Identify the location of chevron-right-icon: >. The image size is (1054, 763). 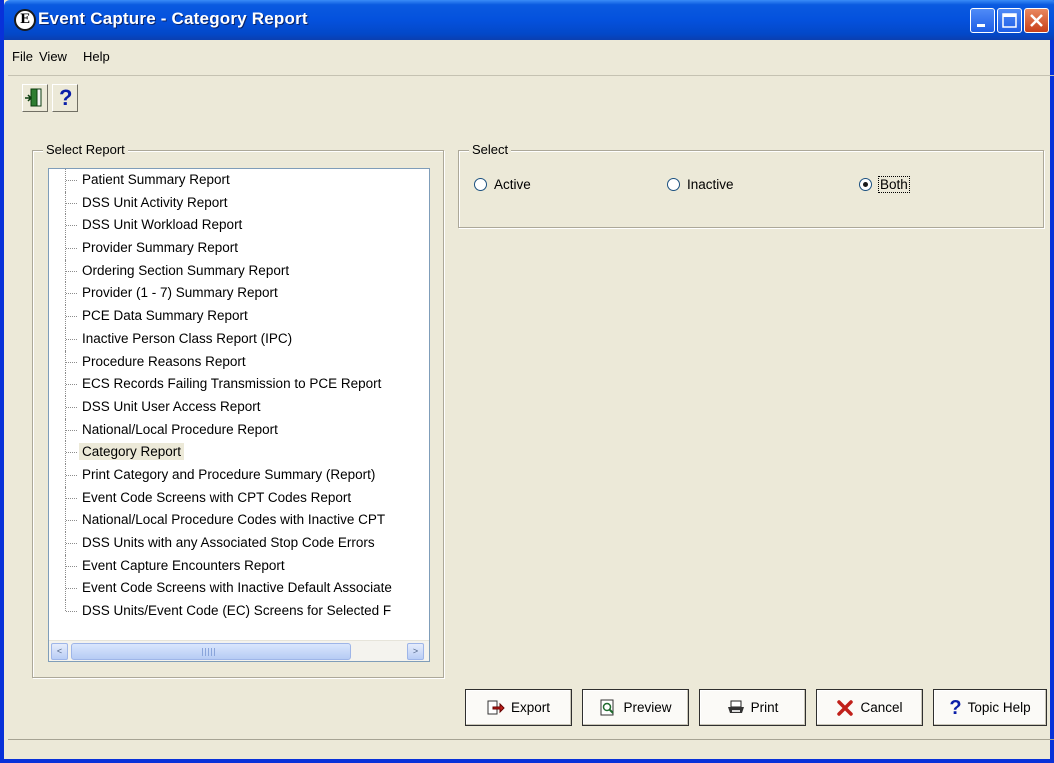
(415, 651).